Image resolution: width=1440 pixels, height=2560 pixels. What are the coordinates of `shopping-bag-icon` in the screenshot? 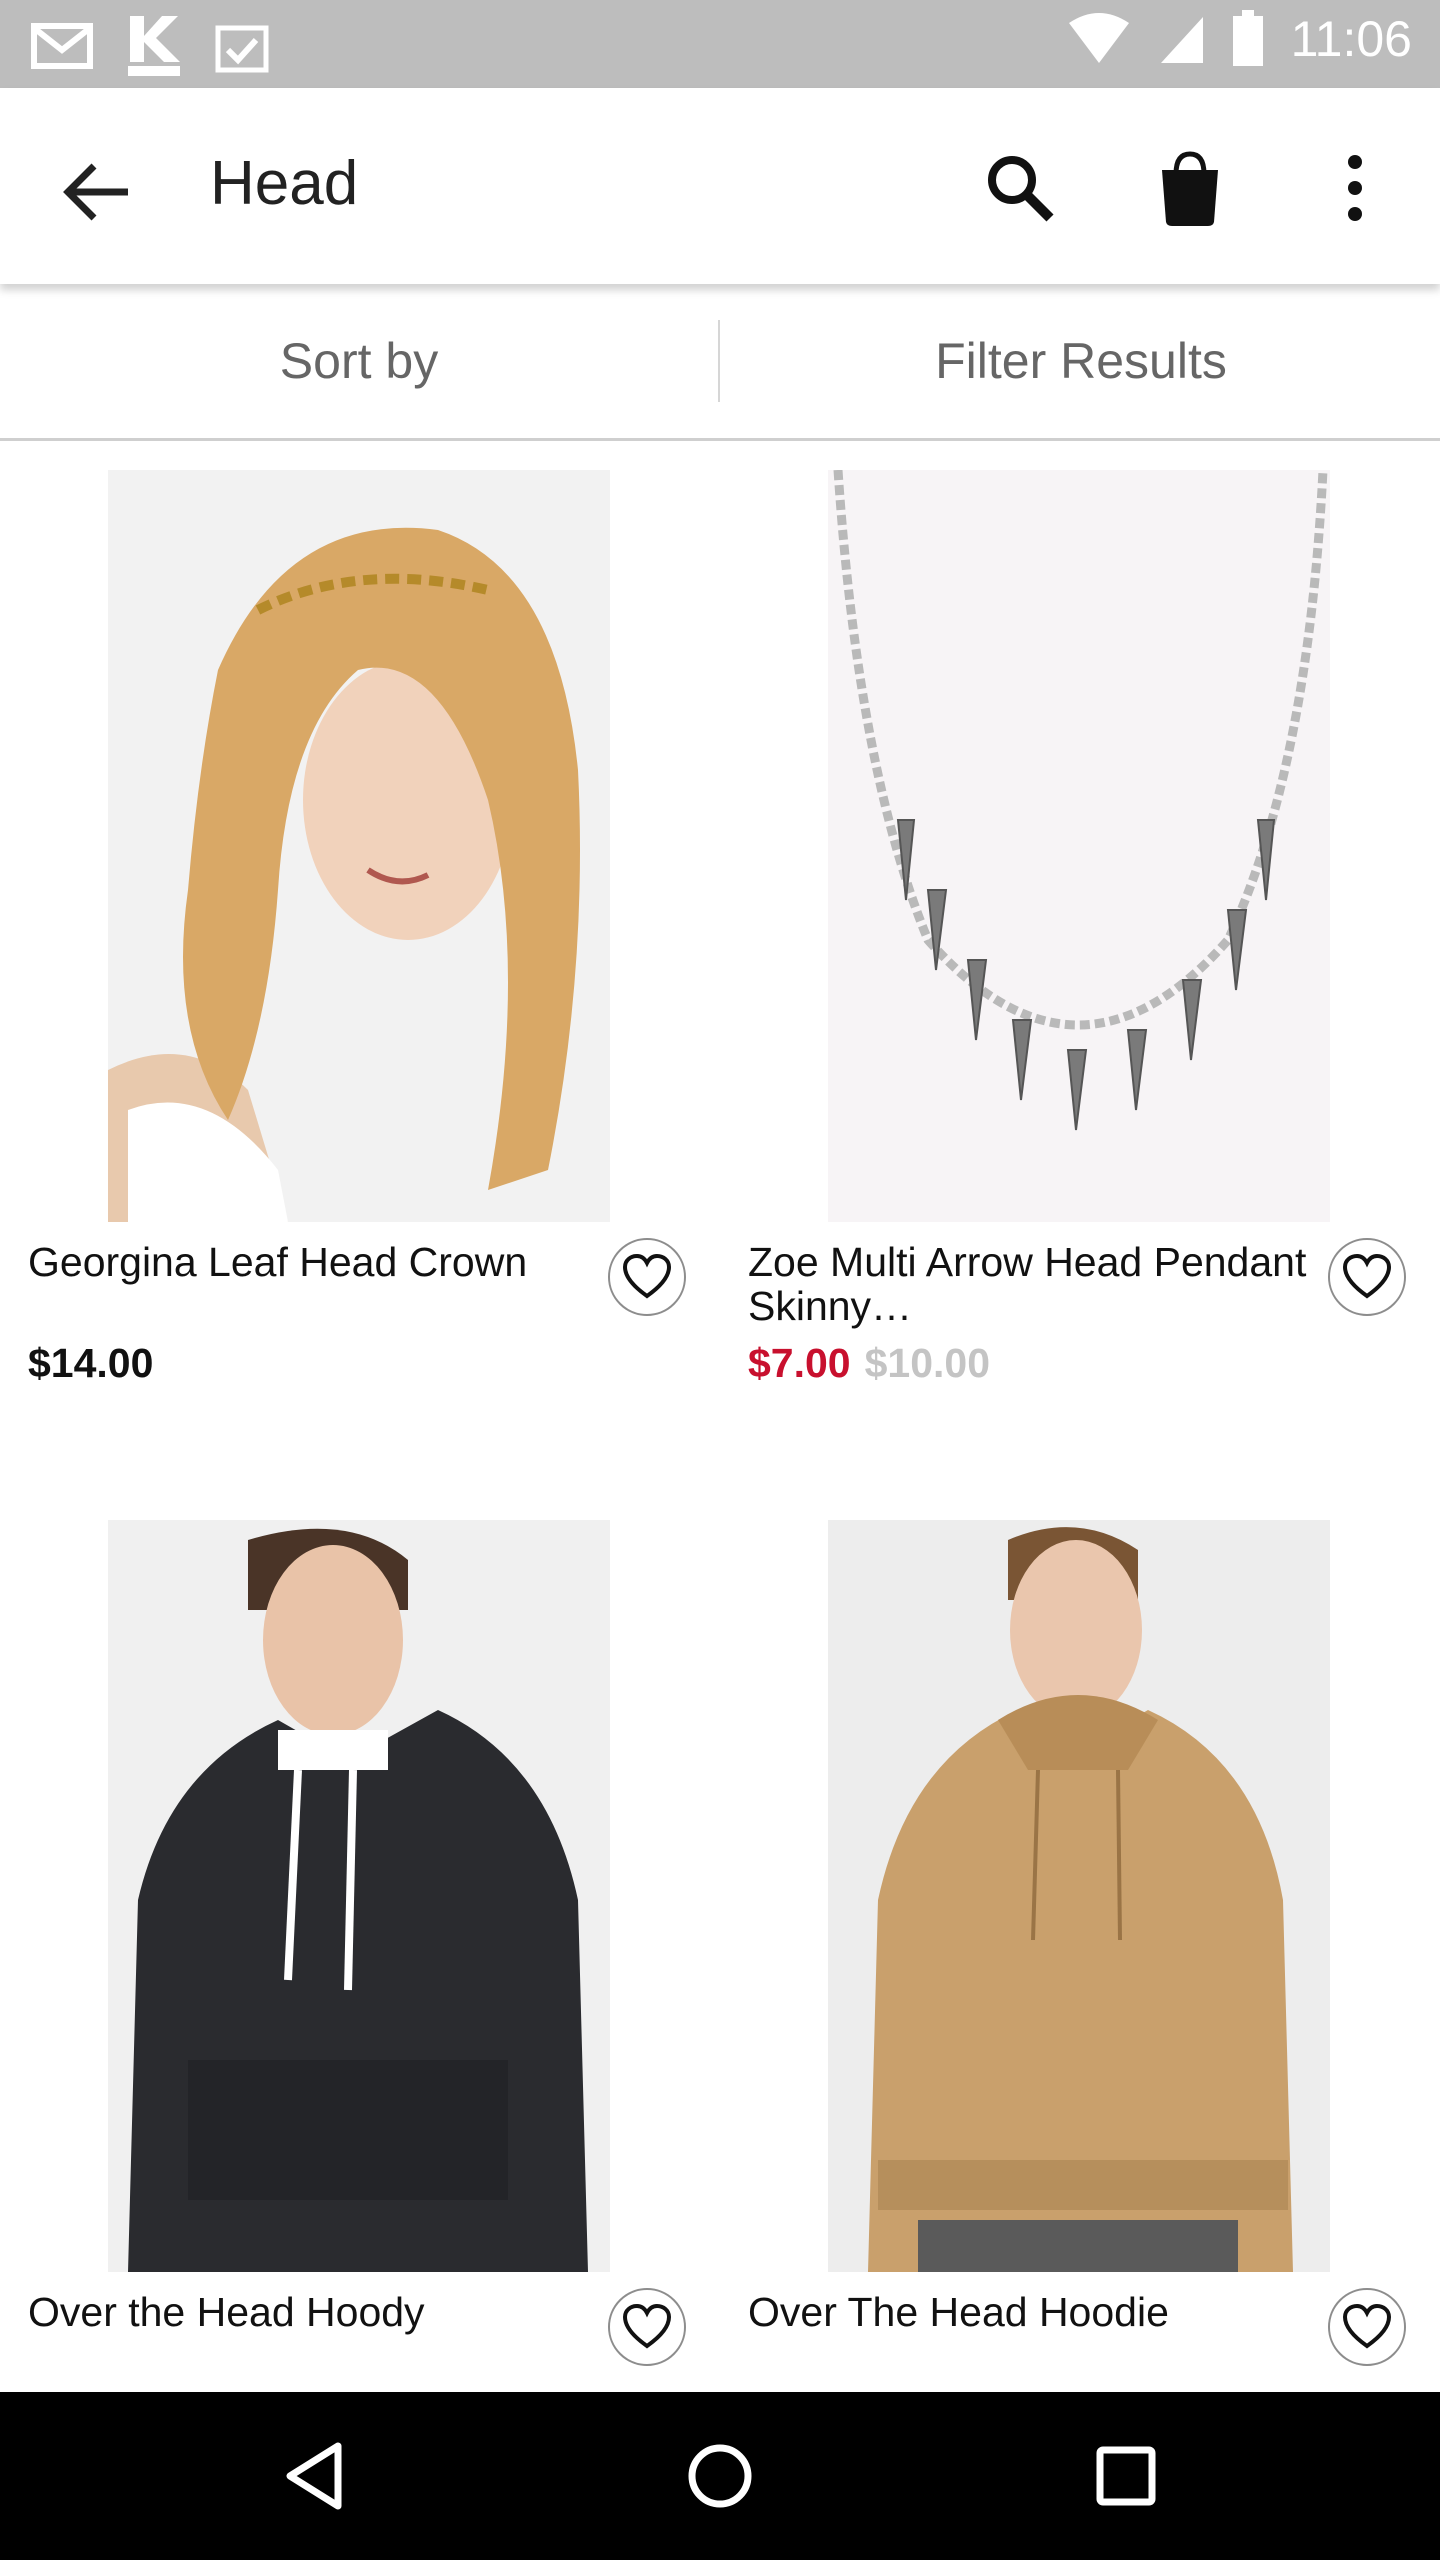 It's located at (1190, 188).